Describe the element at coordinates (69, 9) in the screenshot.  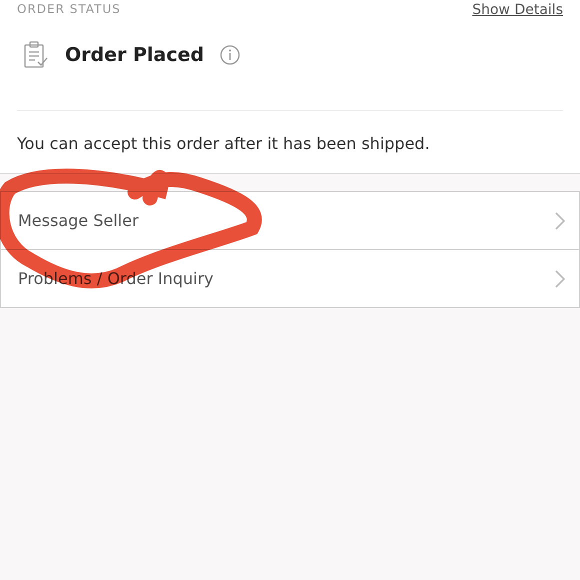
I see `section-label: ORDER STATUS` at that location.